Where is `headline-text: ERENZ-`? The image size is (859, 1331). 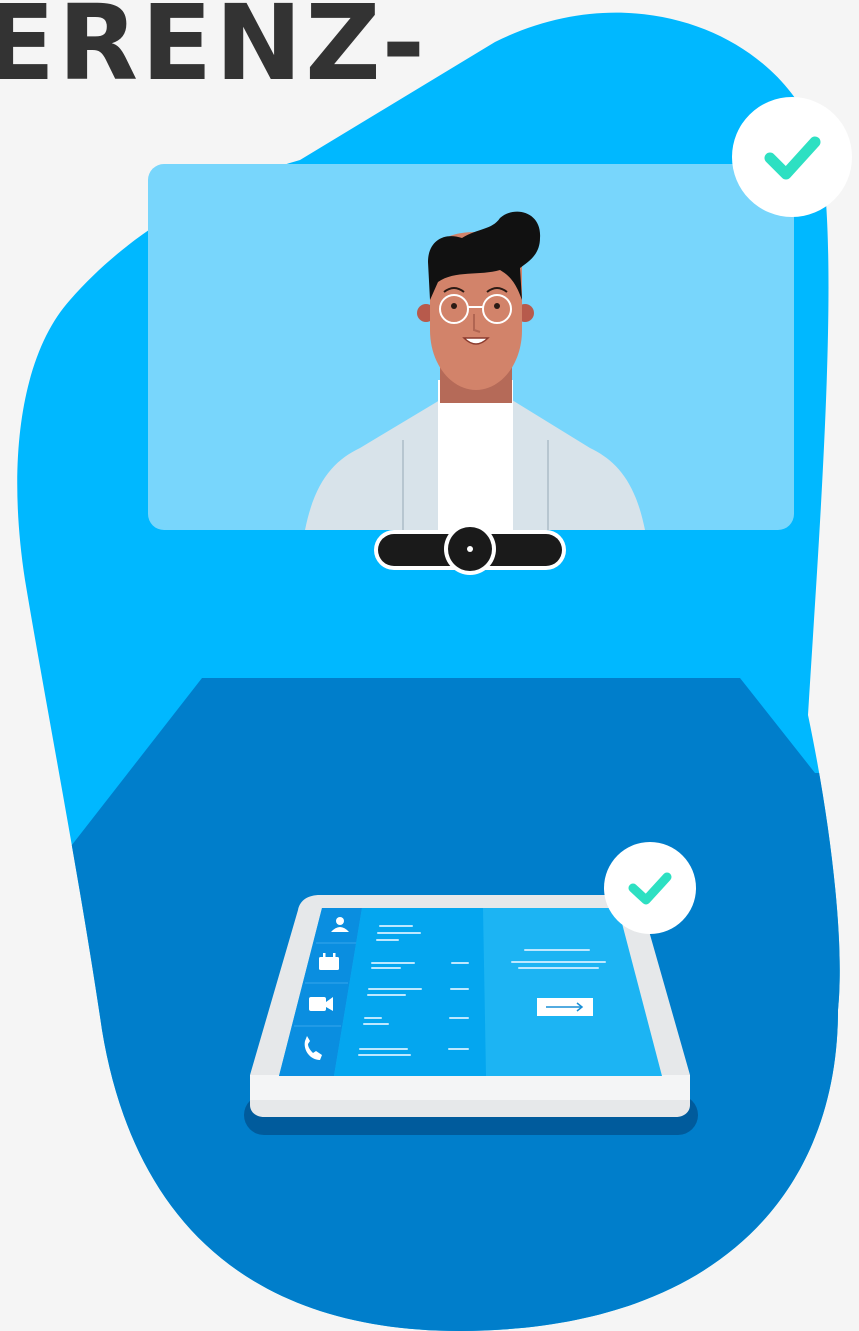
headline-text: ERENZ- is located at coordinates (214, 52).